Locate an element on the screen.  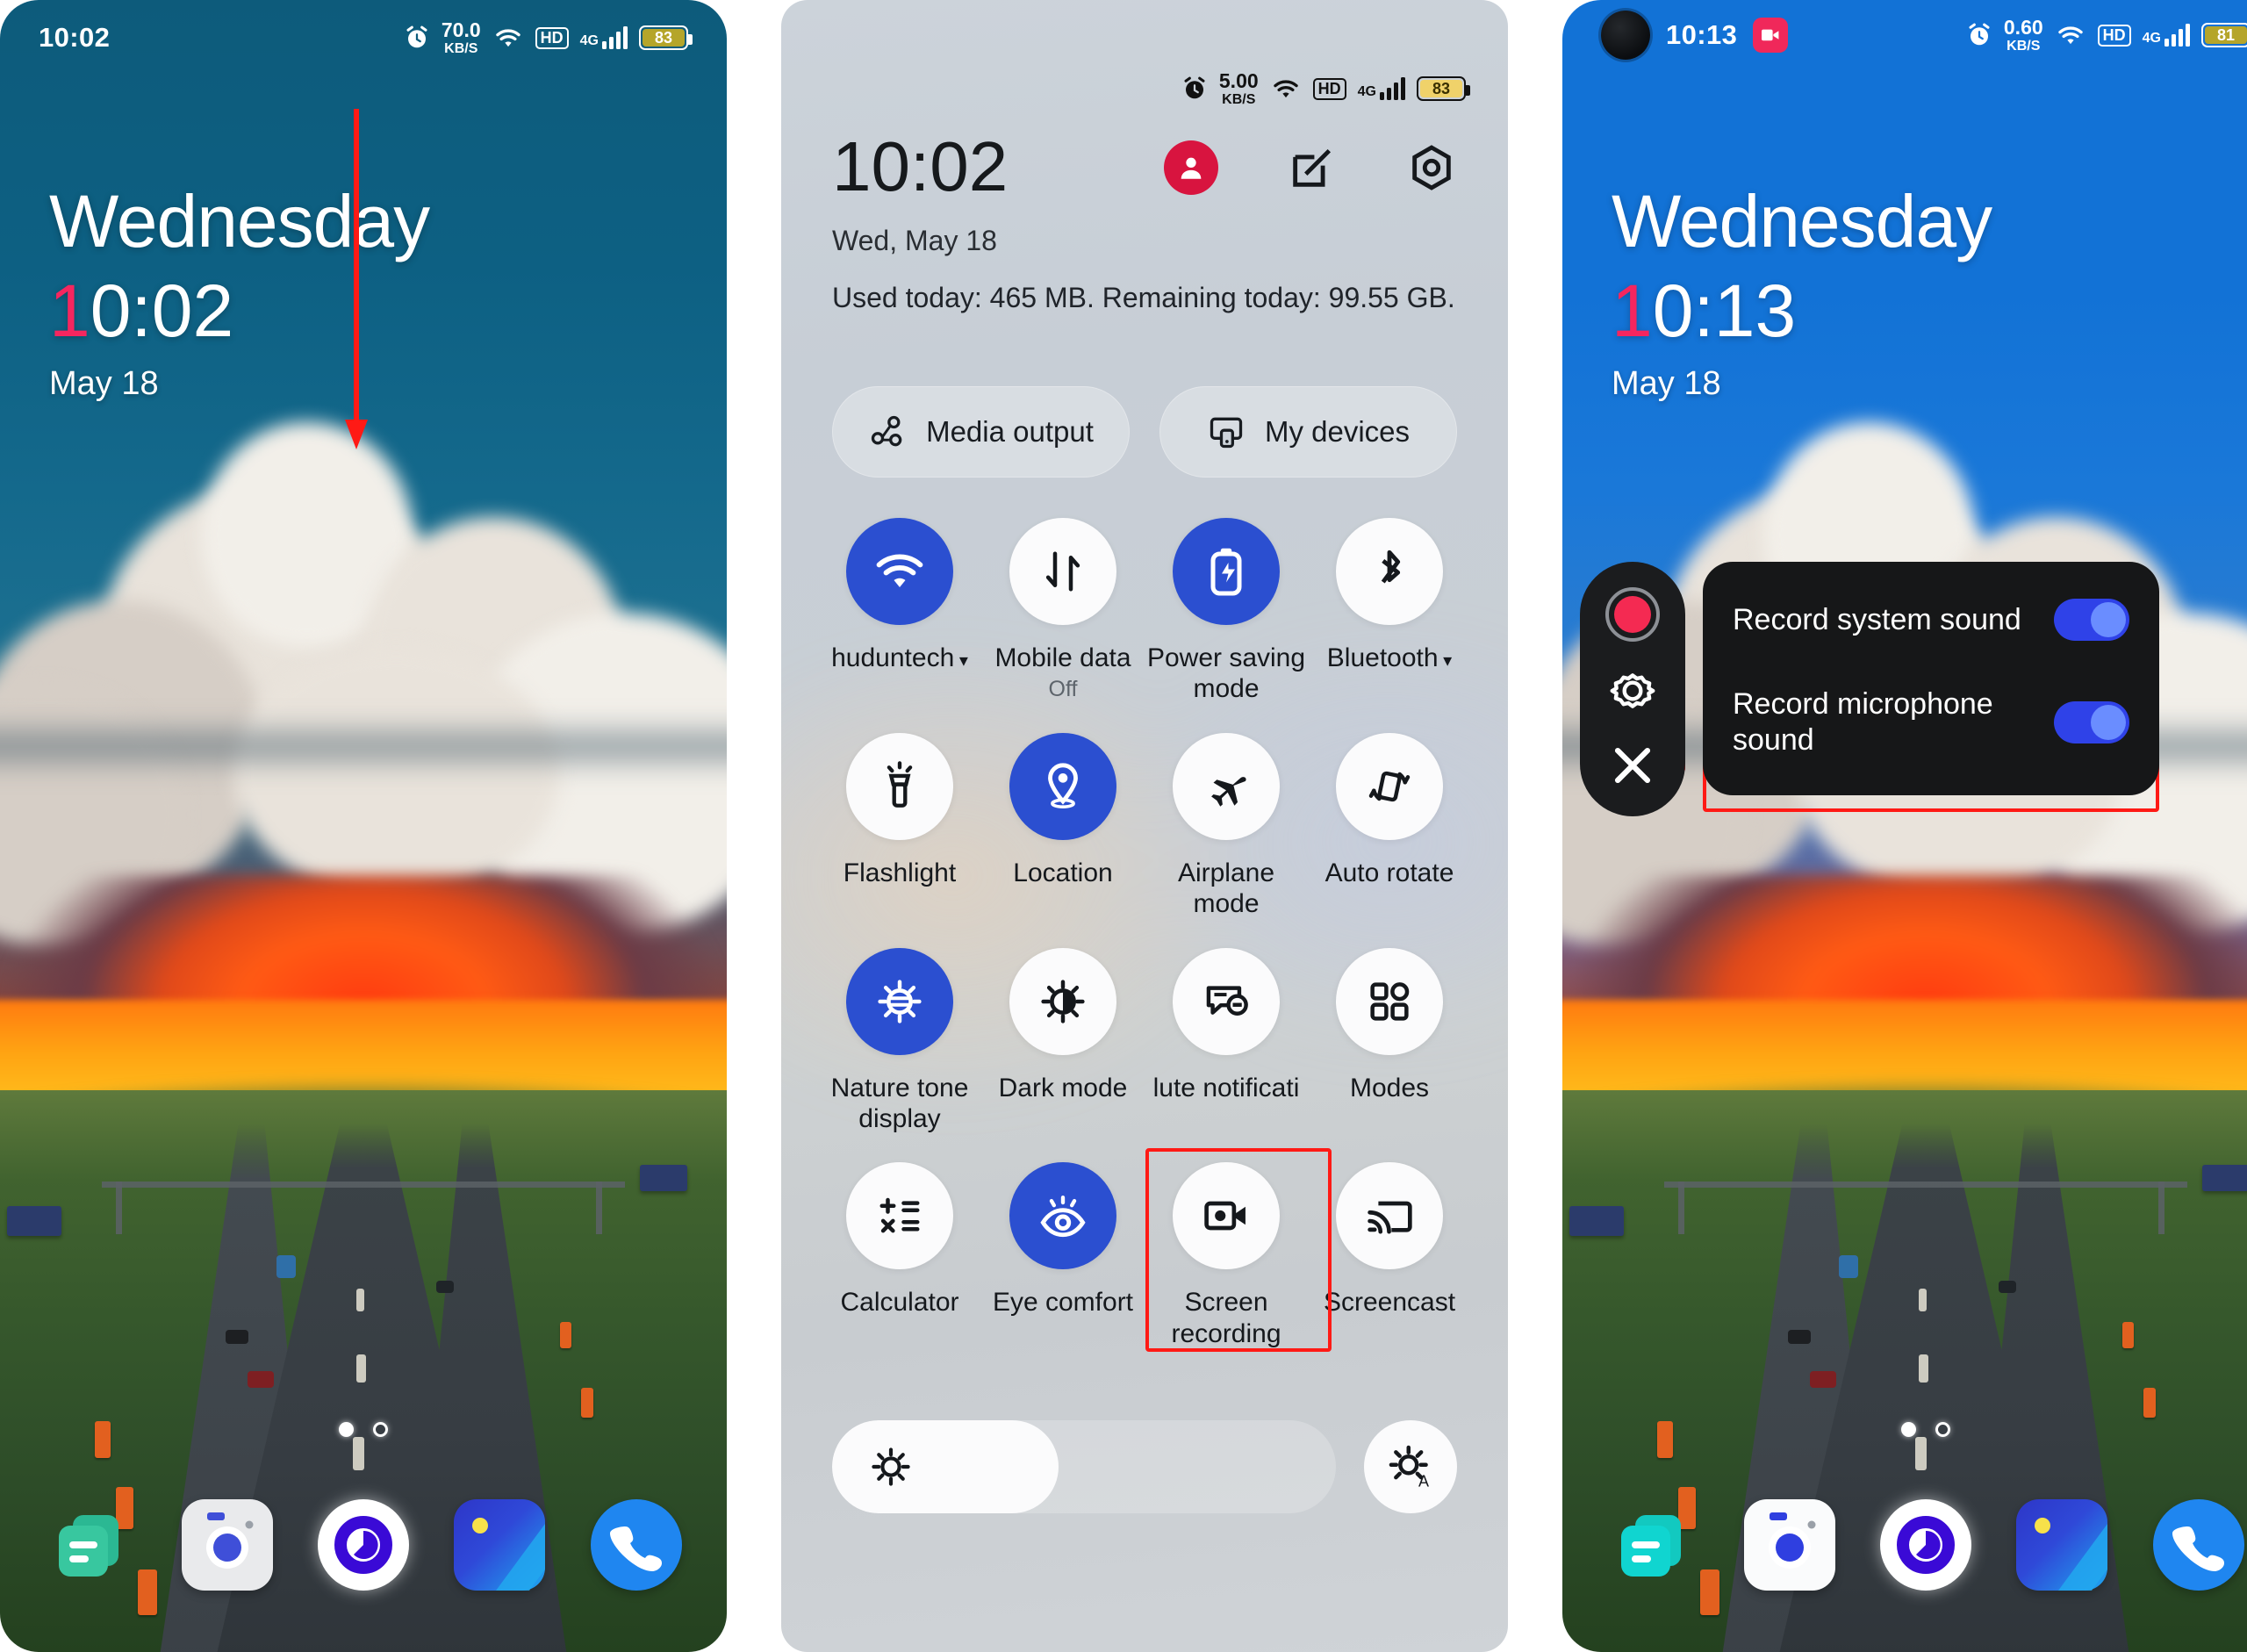
qs-tile-flashlight: Flashlight is located at coordinates (899, 822).